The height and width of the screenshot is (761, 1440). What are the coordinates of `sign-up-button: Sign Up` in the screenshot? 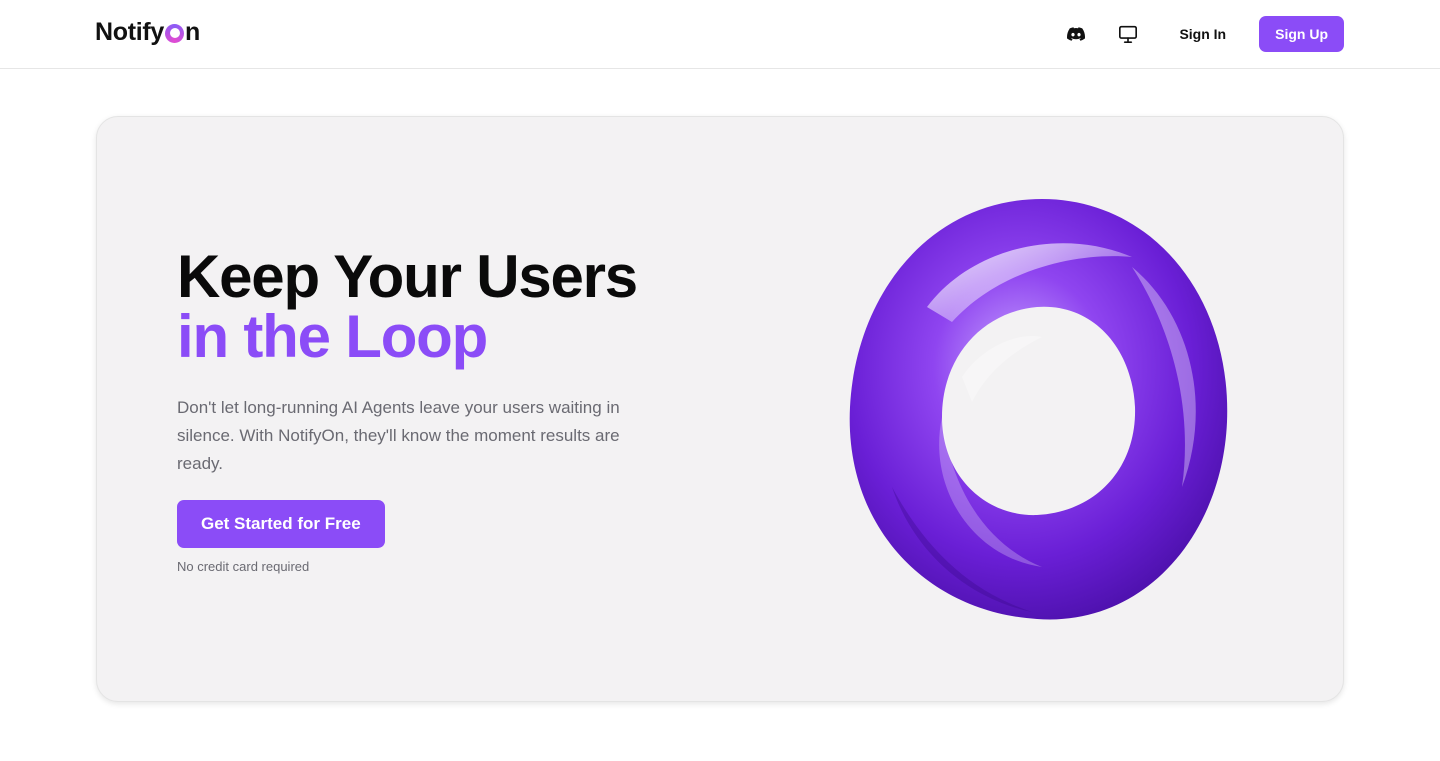 It's located at (1301, 34).